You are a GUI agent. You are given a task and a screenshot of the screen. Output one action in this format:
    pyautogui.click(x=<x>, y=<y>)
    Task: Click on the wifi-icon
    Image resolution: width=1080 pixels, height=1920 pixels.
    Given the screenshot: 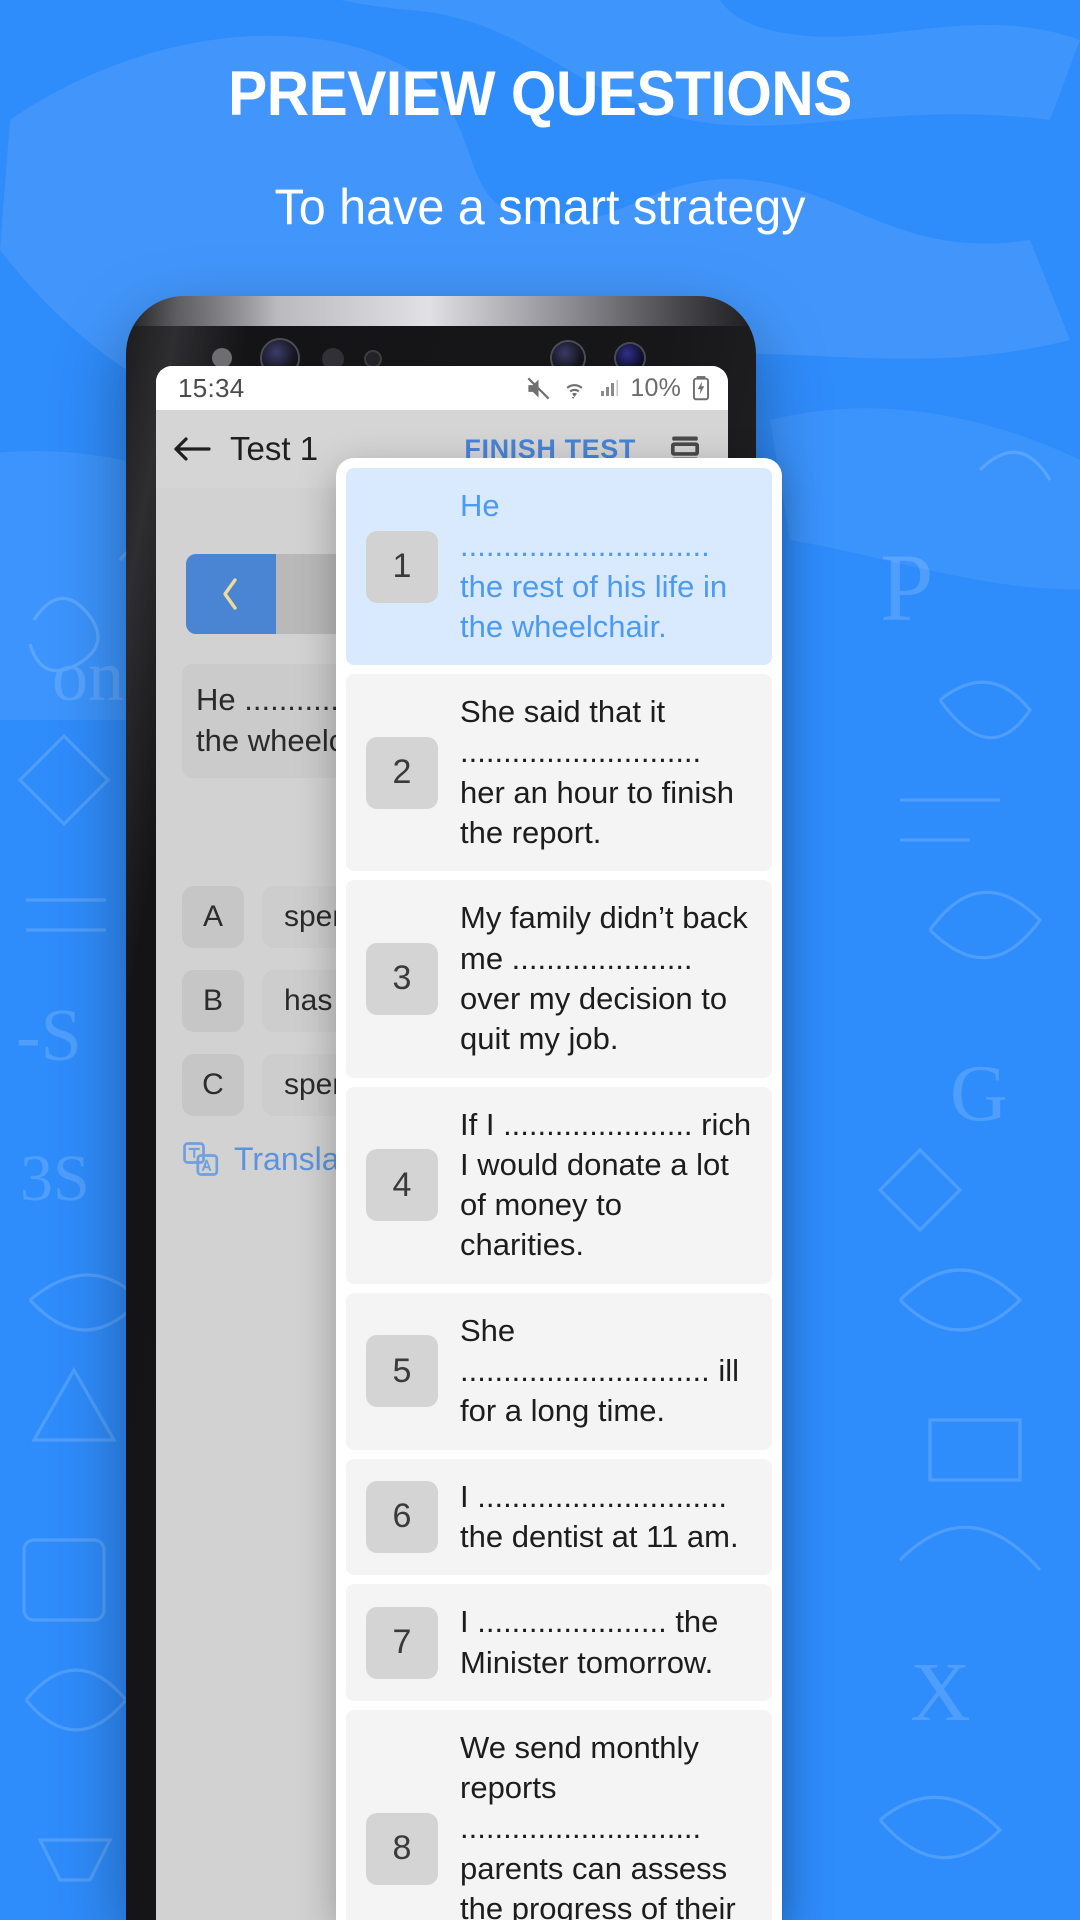 What is the action you would take?
    pyautogui.click(x=574, y=391)
    